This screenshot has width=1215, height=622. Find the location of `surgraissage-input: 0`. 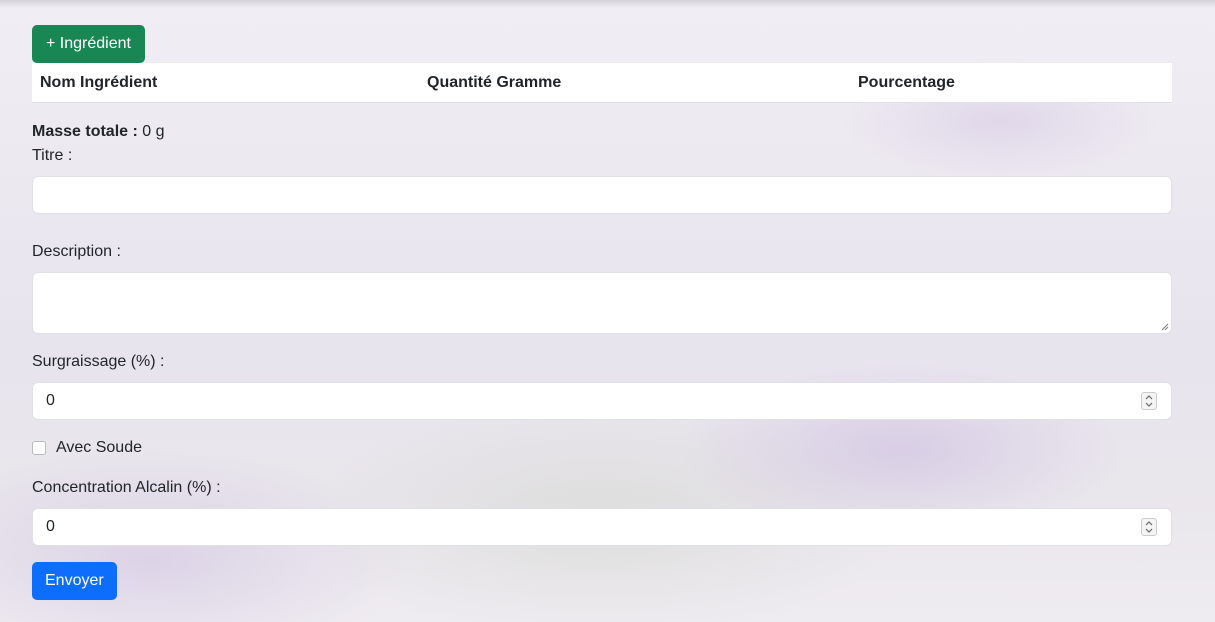

surgraissage-input: 0 is located at coordinates (602, 401).